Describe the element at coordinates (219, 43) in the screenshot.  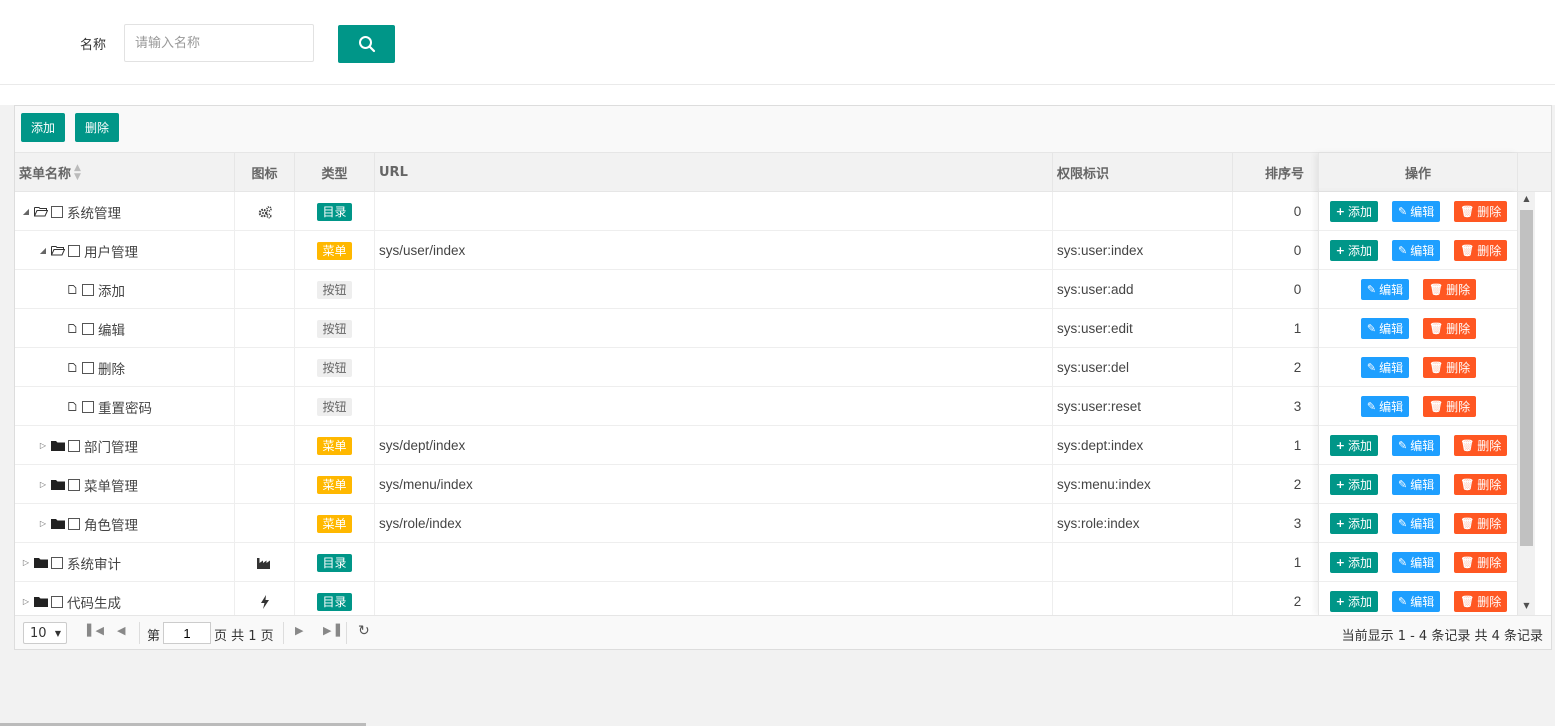
I see `search-input` at that location.